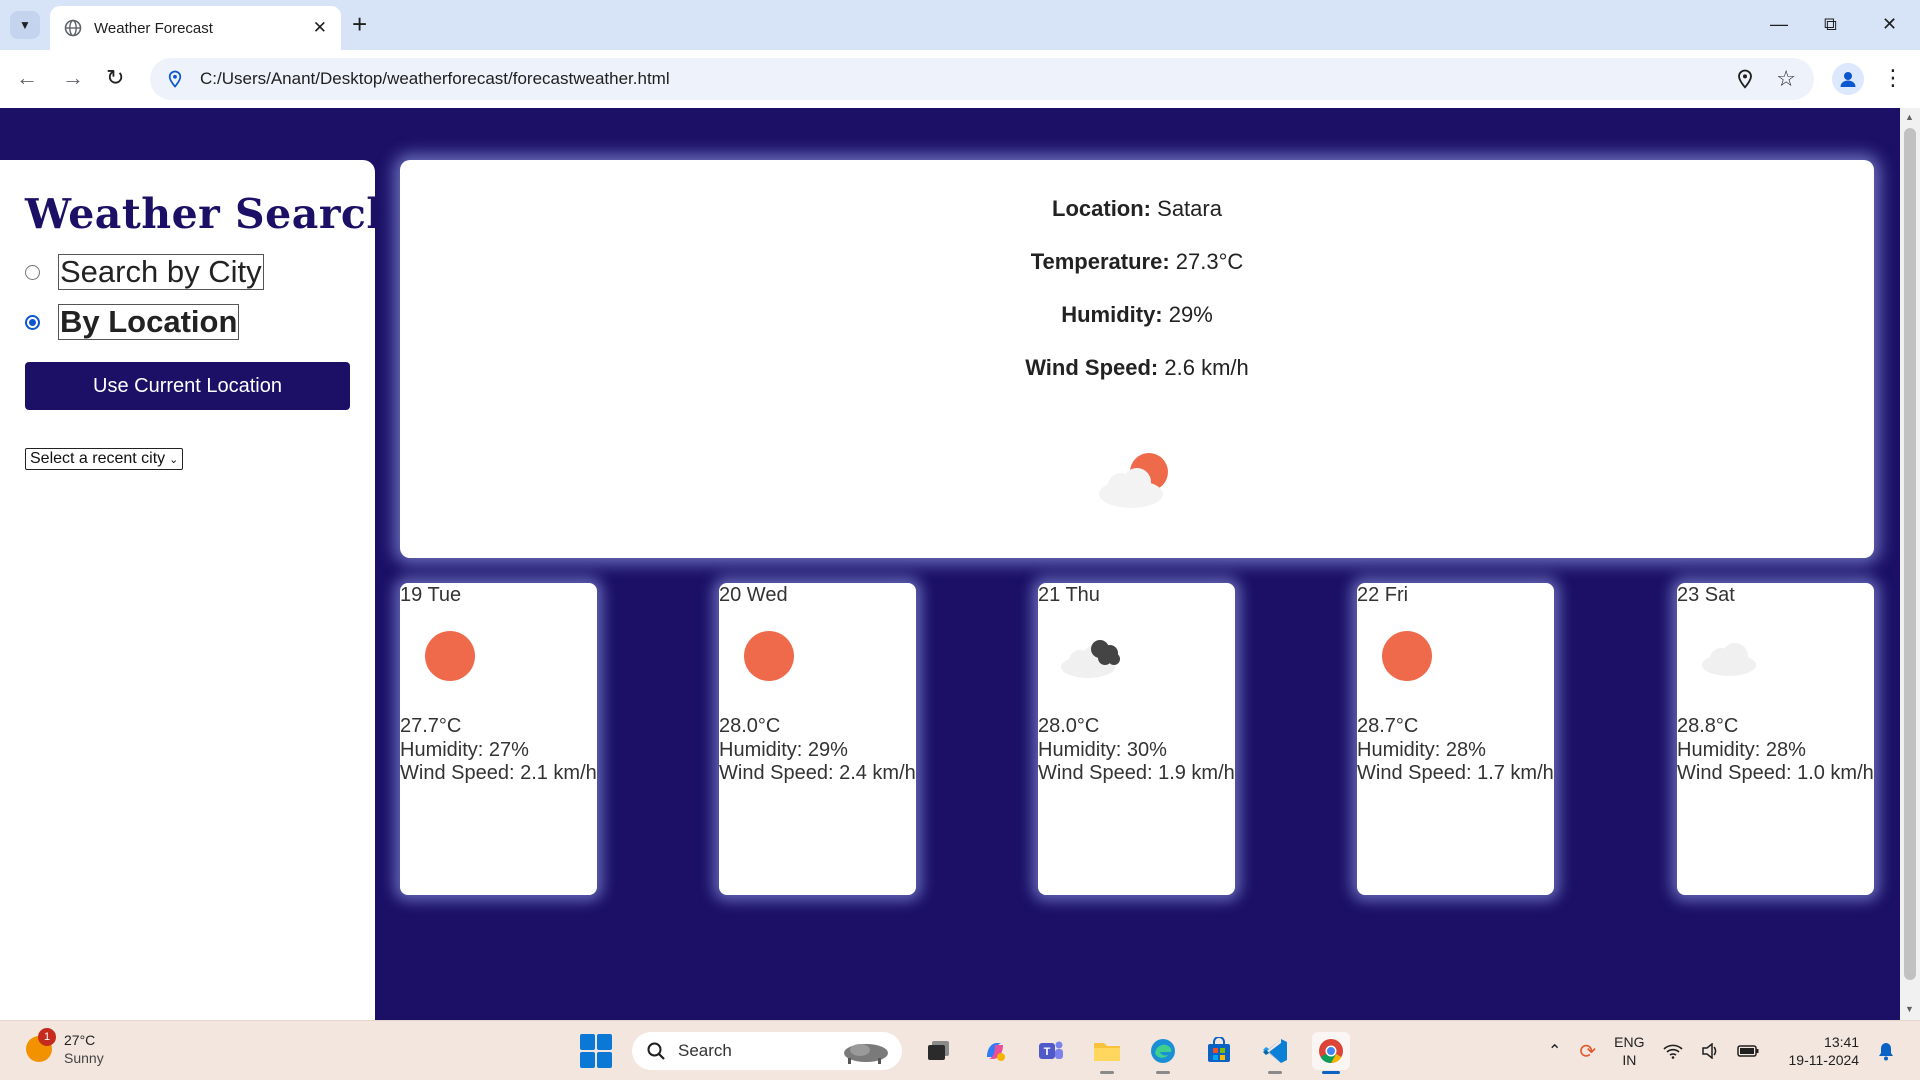 Image resolution: width=1920 pixels, height=1080 pixels. I want to click on search-by-city-option: Search by City, so click(187, 272).